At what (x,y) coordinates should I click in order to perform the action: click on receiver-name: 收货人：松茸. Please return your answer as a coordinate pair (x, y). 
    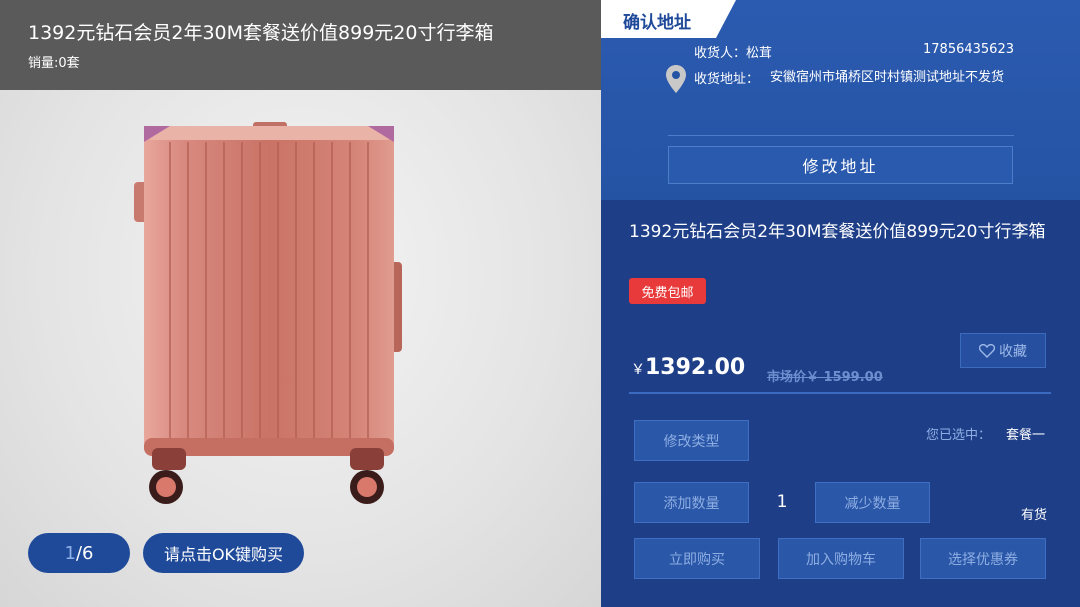
    Looking at the image, I should click on (733, 53).